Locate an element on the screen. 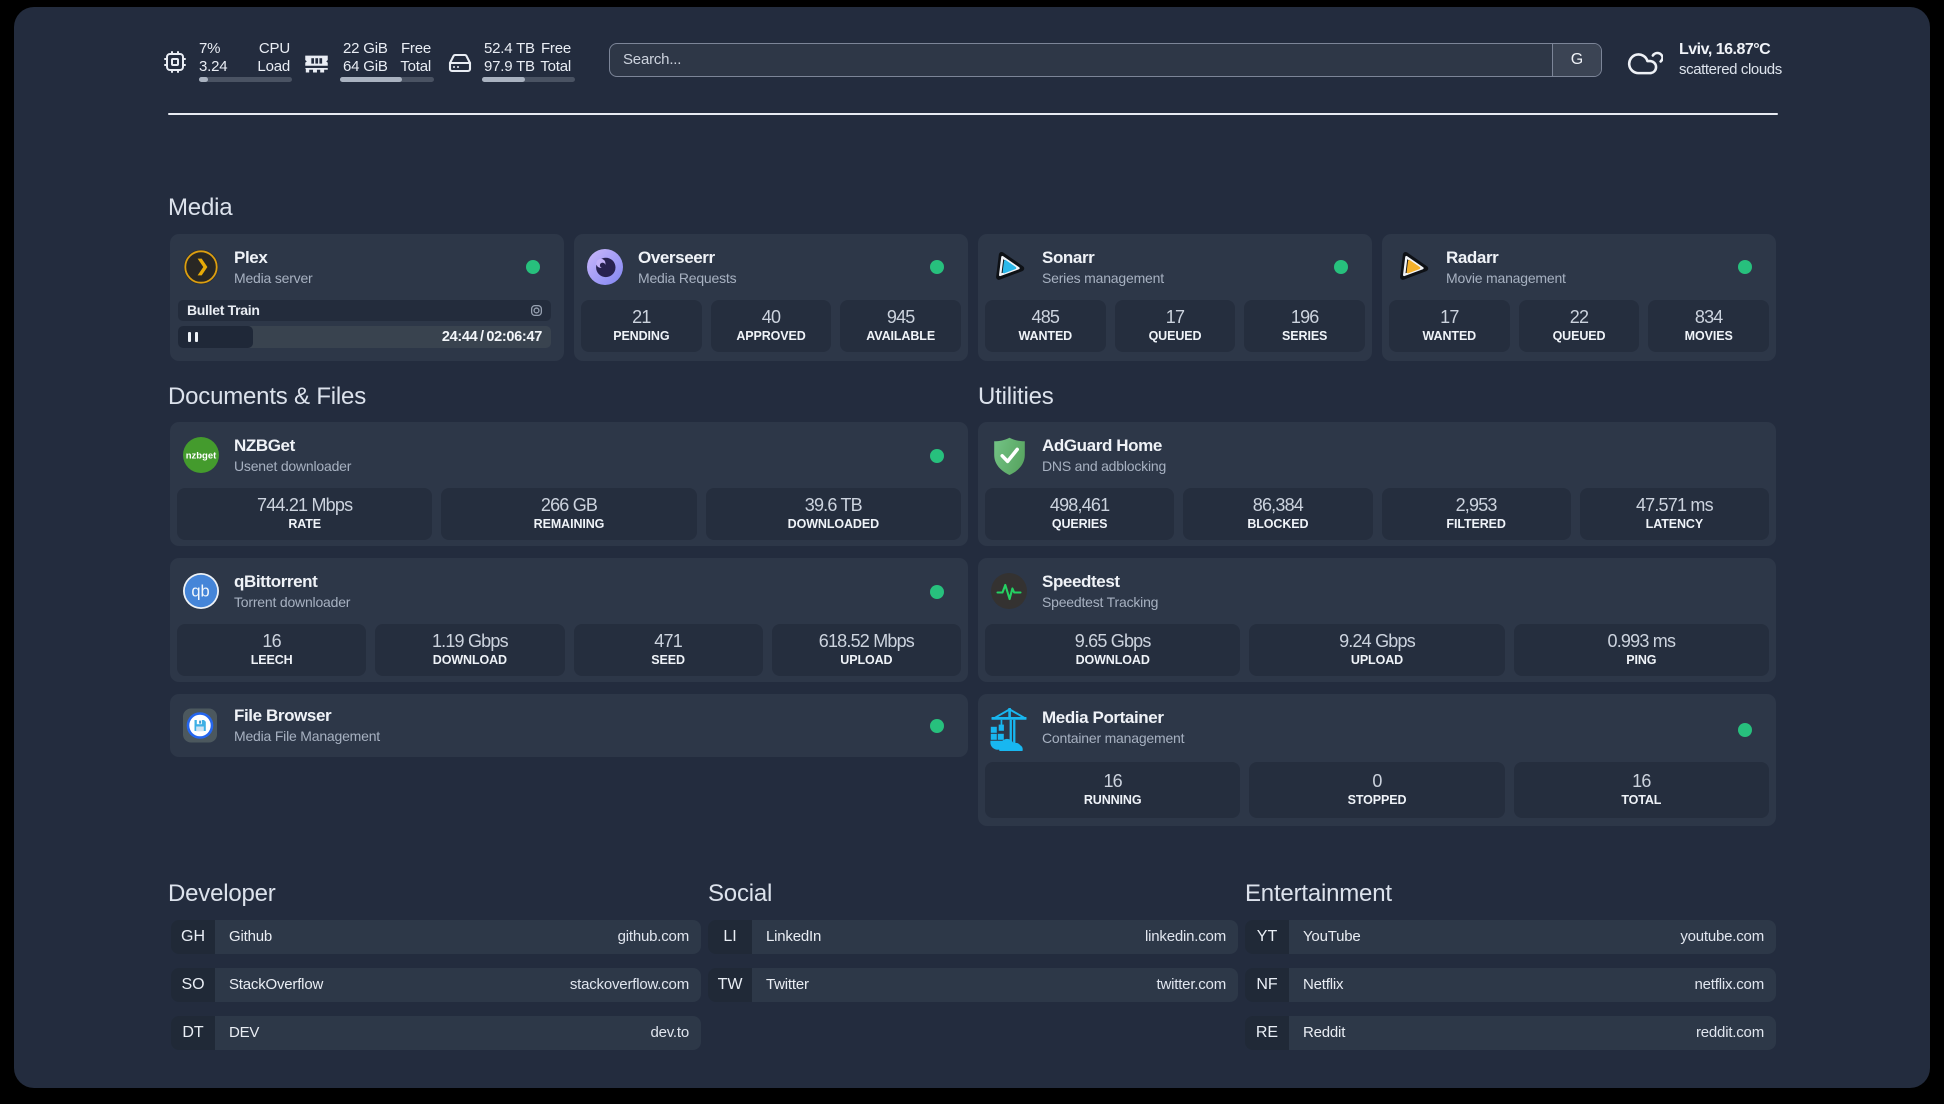 This screenshot has height=1104, width=1944. svg-text: nzbget is located at coordinates (201, 456).